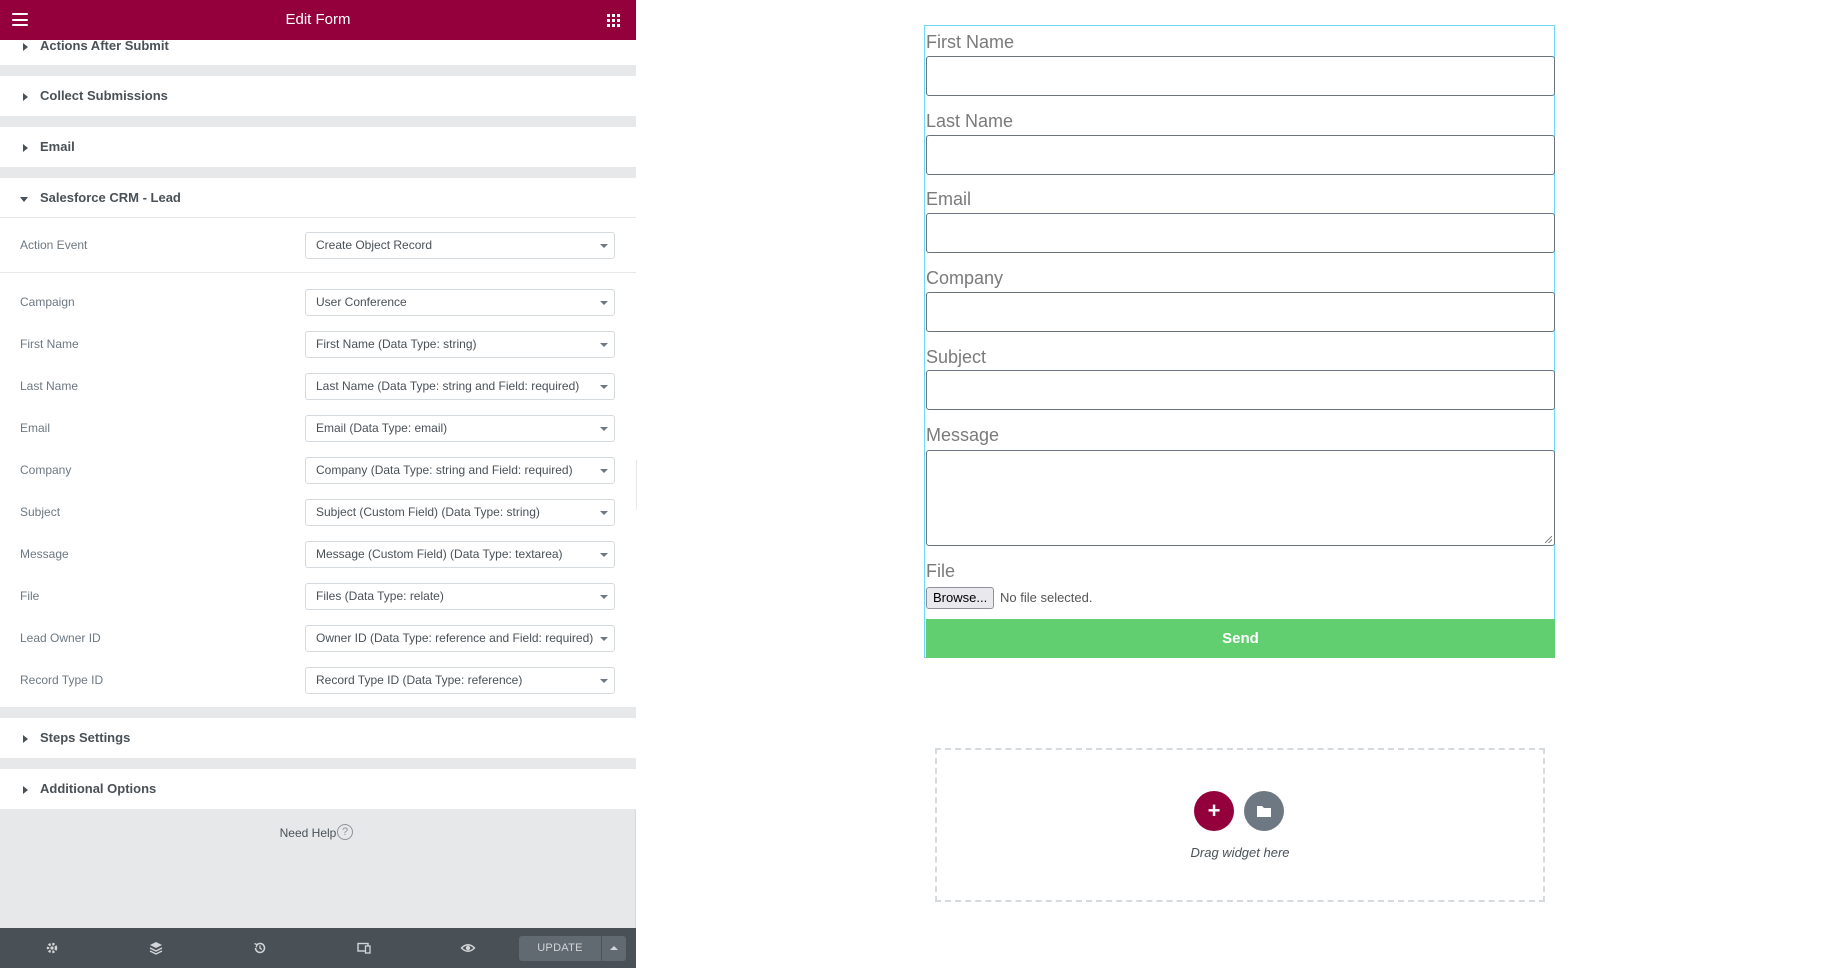 This screenshot has width=1846, height=968. What do you see at coordinates (318, 948) in the screenshot?
I see `panel-footer: UPDATE` at bounding box center [318, 948].